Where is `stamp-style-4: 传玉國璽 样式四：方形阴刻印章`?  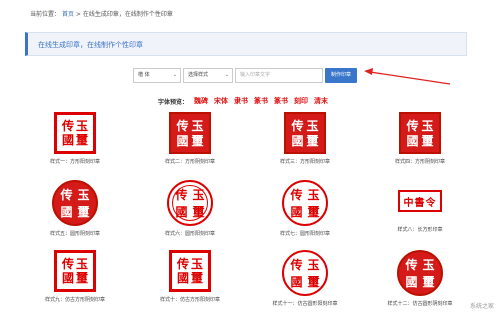
stamp-style-4: 传玉國璽 样式四：方形阴刻印章 is located at coordinates (420, 138).